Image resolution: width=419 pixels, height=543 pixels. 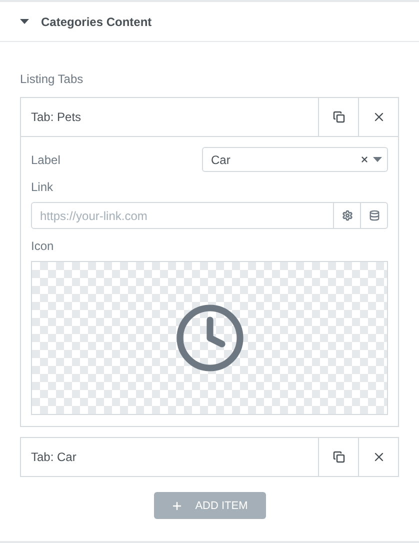 I want to click on field-label: Label, so click(x=45, y=159).